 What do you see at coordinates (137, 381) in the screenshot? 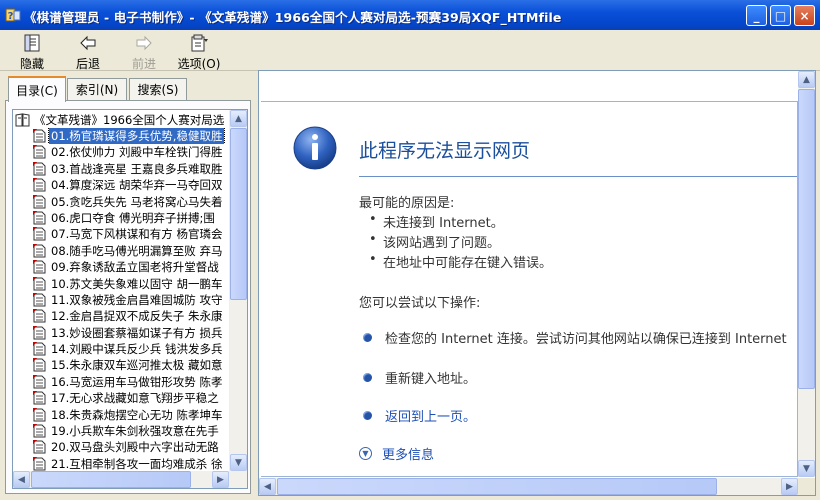
I see `tree-item-label: 16.马宽运用车马做钳形攻势 陈孝` at bounding box center [137, 381].